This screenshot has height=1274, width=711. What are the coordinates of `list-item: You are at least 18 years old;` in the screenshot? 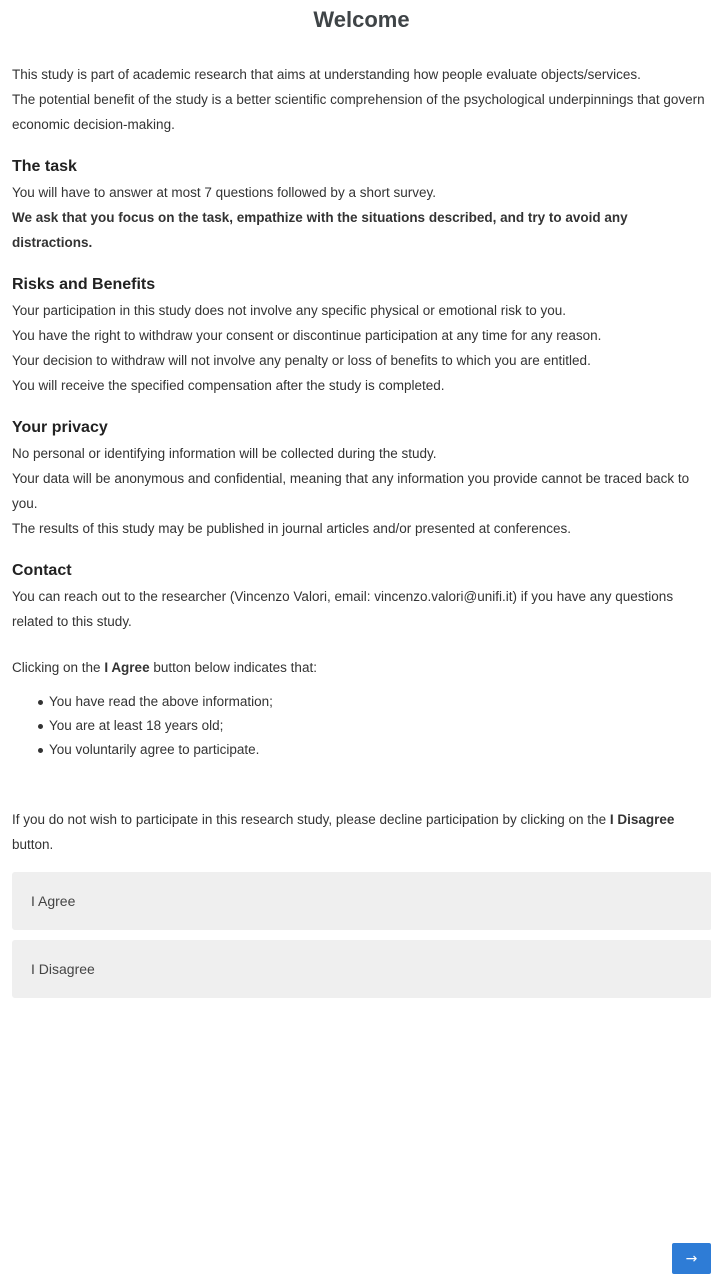 It's located at (374, 726).